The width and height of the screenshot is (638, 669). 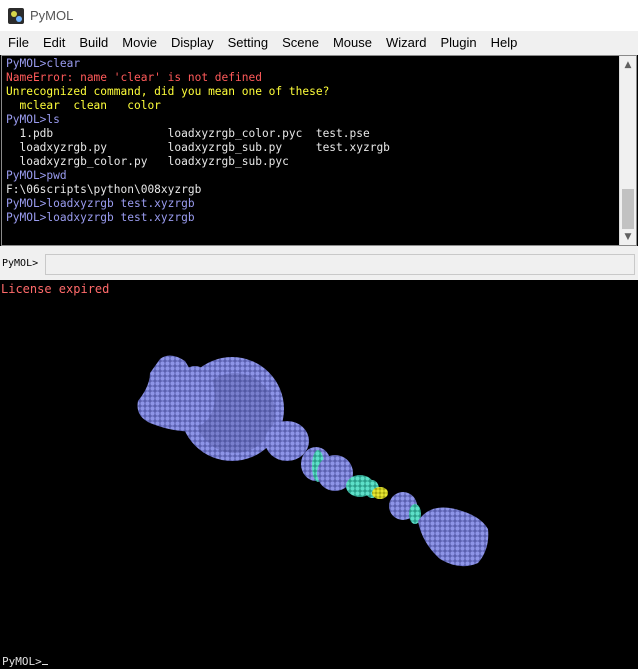 I want to click on pymol-app-icon, so click(x=16, y=15).